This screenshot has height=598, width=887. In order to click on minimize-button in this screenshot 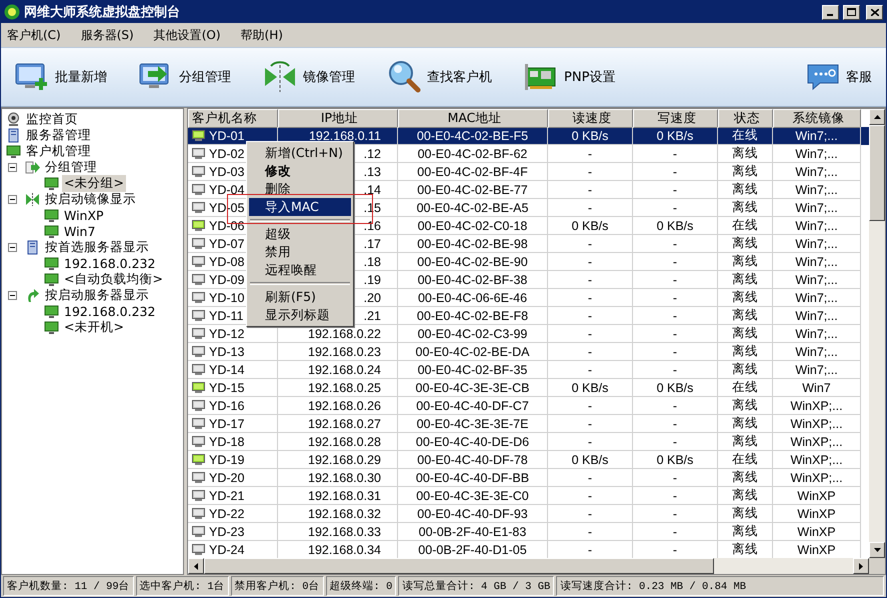, I will do `click(830, 12)`.